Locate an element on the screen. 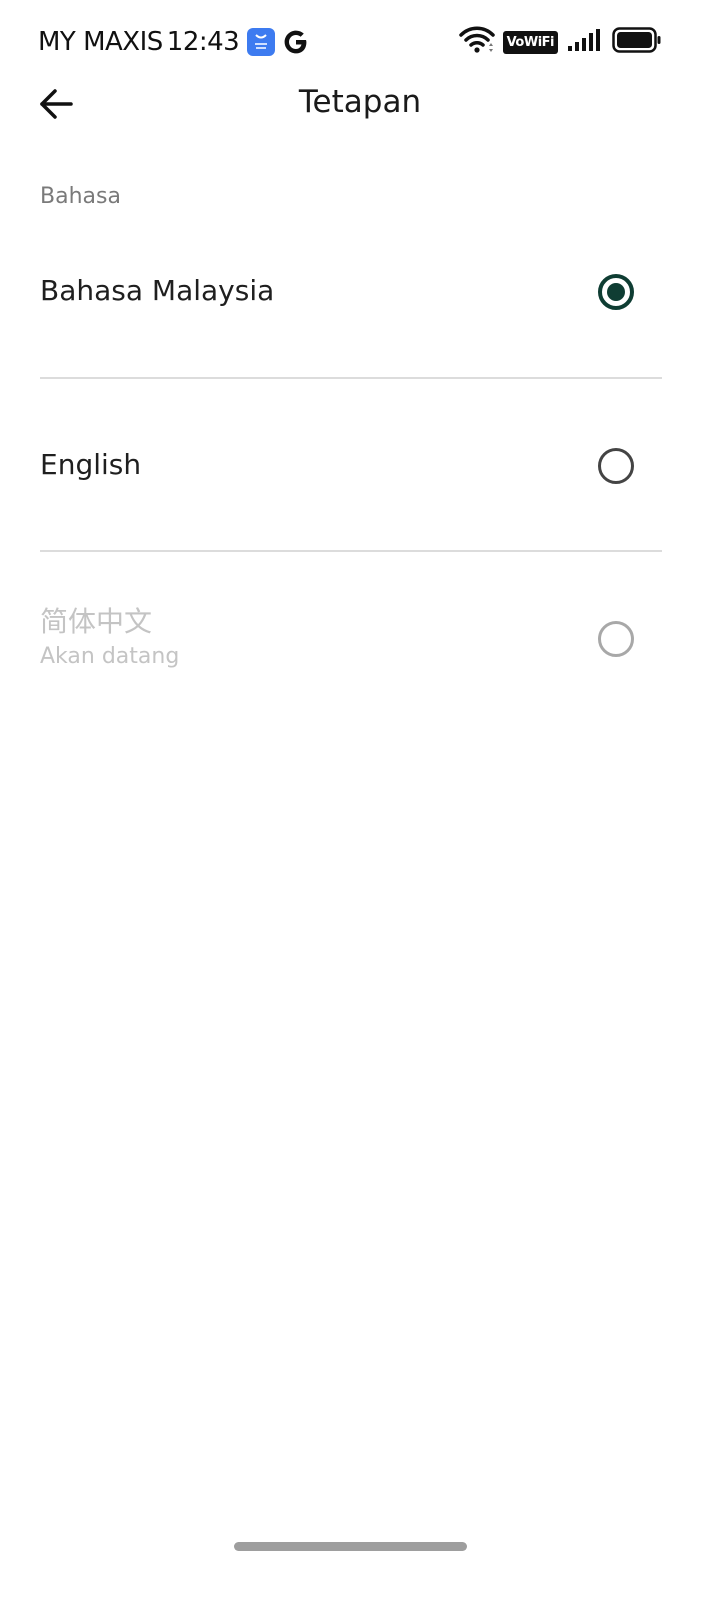 Image resolution: width=720 pixels, height=1610 pixels. app-store-icon is located at coordinates (261, 42).